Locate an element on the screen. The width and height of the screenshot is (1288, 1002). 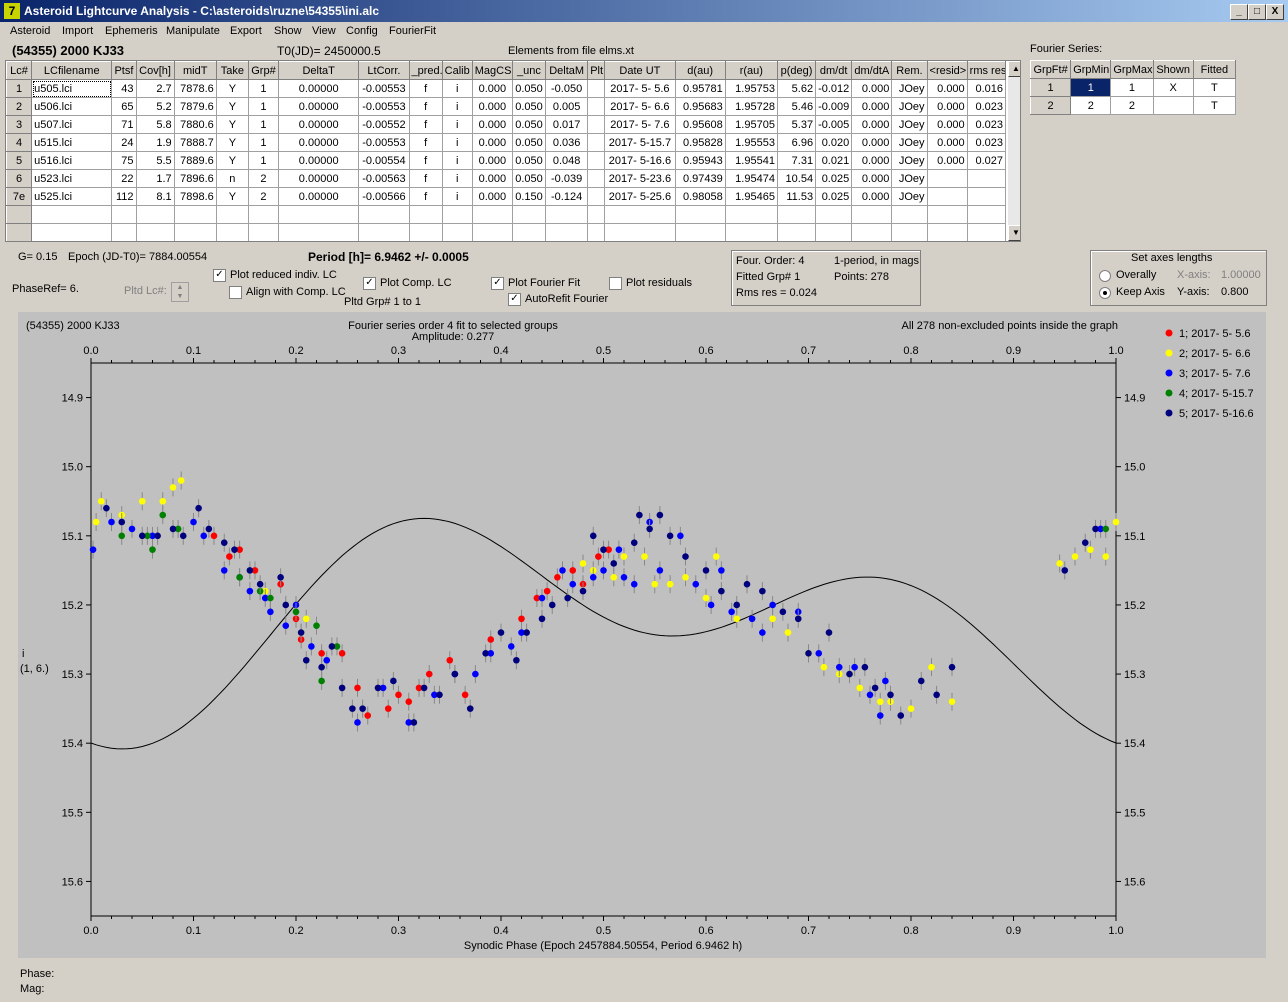
table-cell: 7888.7 is located at coordinates (195, 142).